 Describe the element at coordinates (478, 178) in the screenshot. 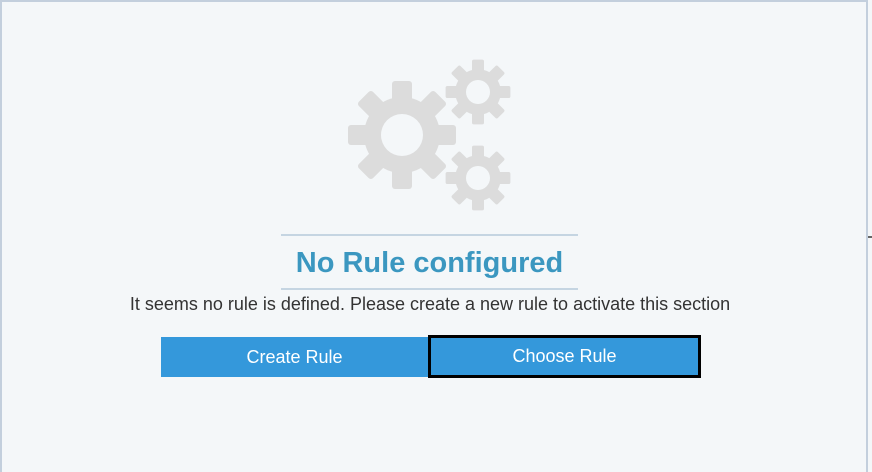

I see `small-gear-bottom-icon` at that location.